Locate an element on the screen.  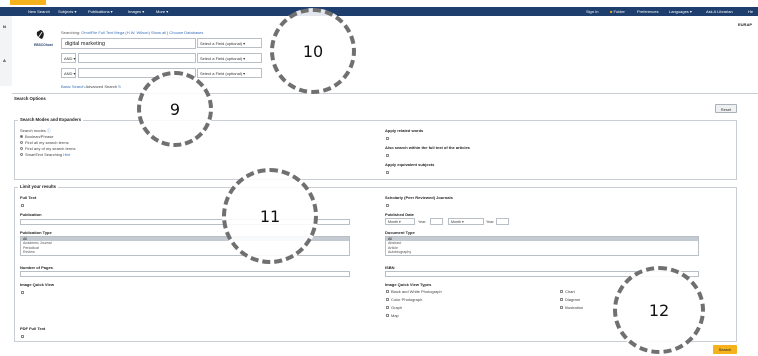
image-type-label: Diagram is located at coordinates (573, 299).